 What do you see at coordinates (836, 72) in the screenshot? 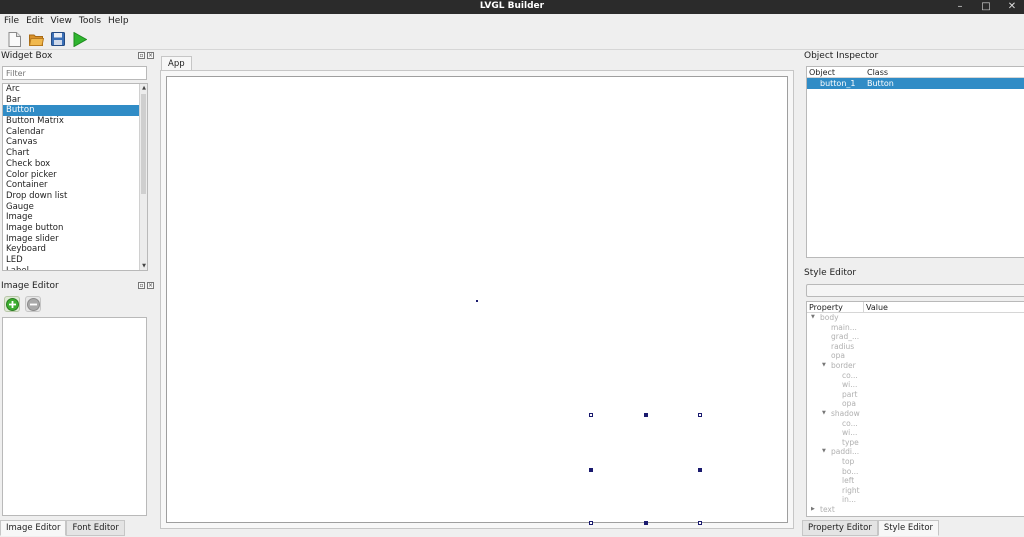
I see `column-header-object: Object` at bounding box center [836, 72].